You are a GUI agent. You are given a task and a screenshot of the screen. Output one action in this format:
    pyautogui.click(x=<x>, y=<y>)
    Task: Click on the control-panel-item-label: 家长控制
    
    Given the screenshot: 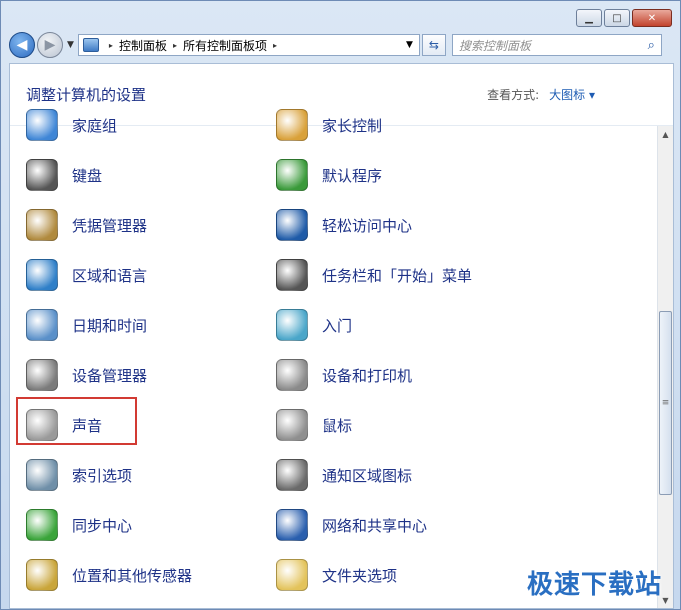 What is the action you would take?
    pyautogui.click(x=352, y=125)
    